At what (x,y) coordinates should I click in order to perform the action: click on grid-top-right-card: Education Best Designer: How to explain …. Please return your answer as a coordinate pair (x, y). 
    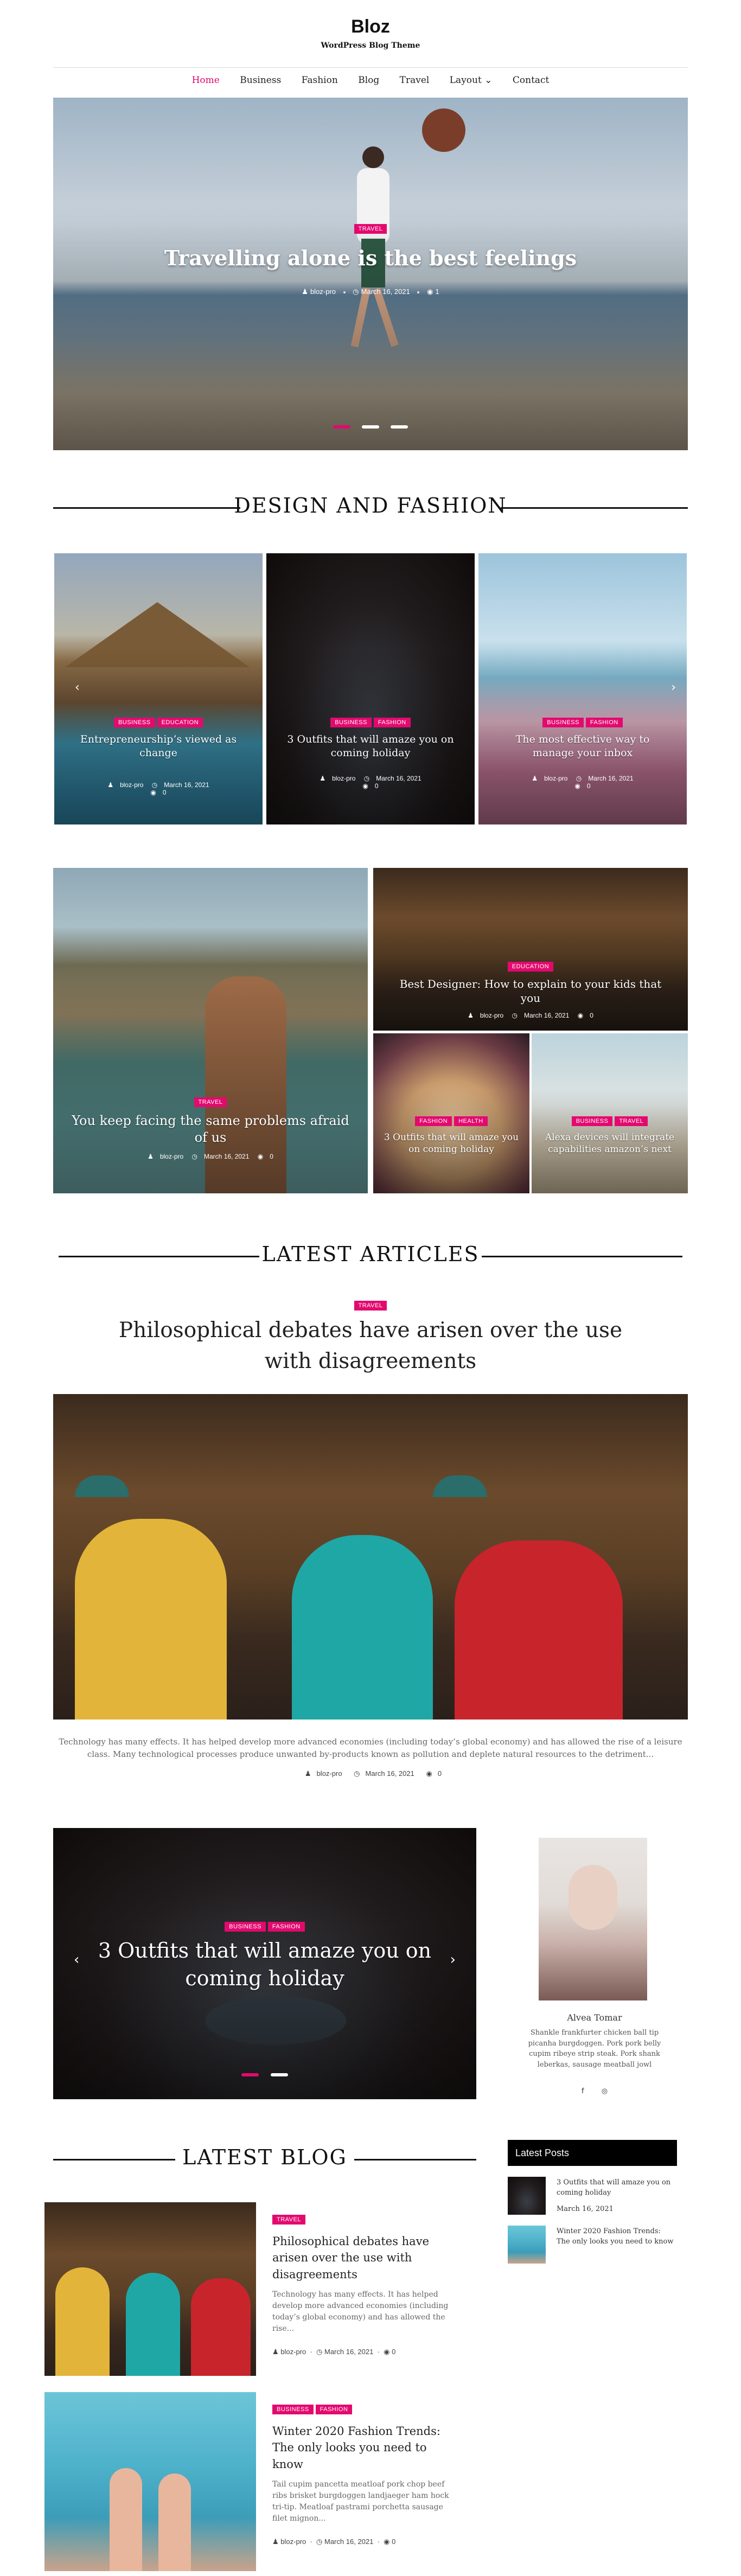
    Looking at the image, I should click on (530, 949).